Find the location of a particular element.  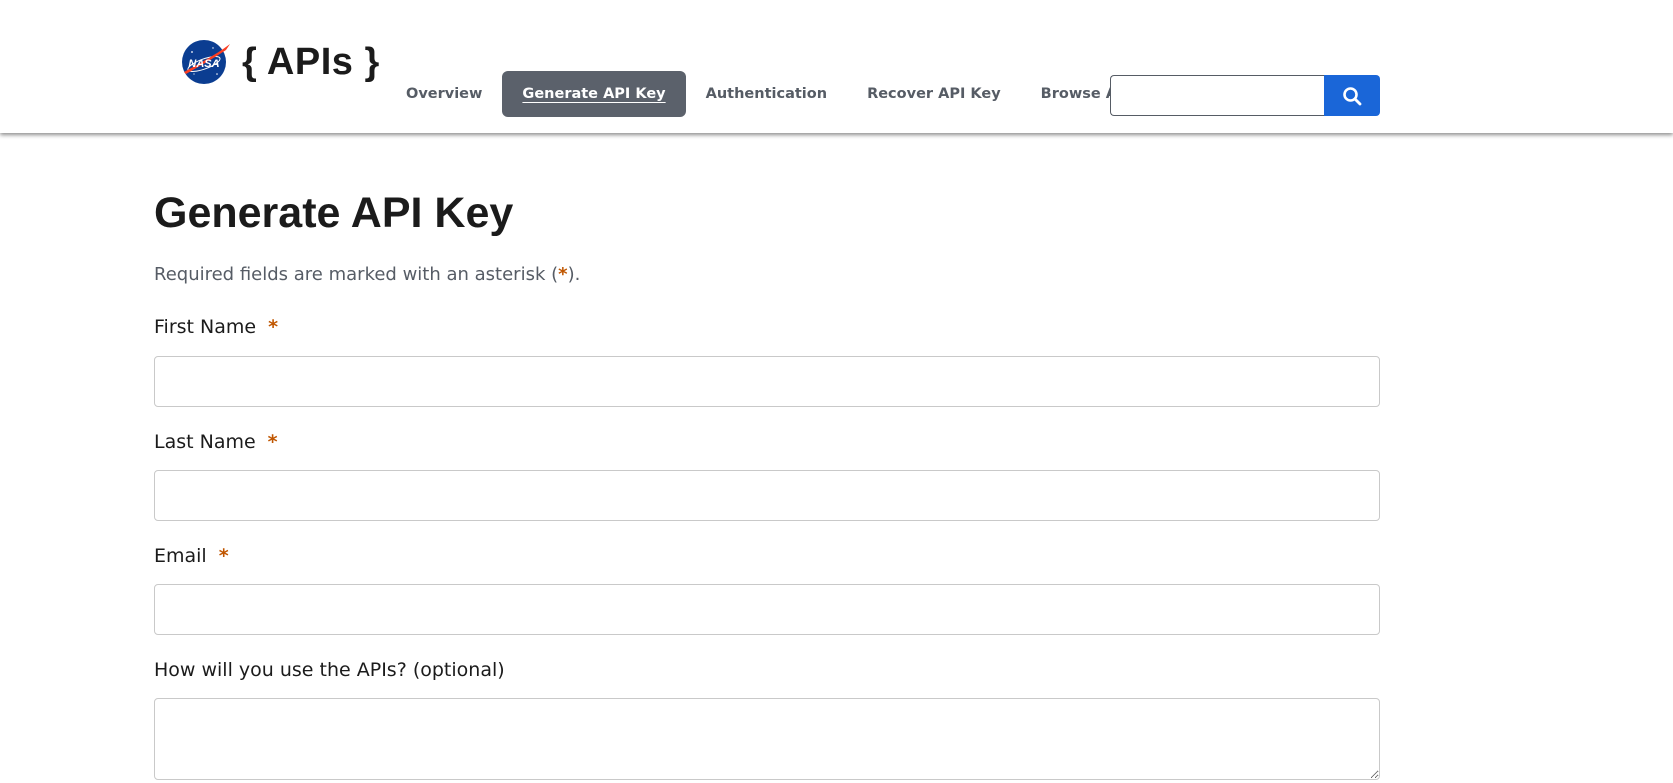

first-name-label-text: First Name is located at coordinates (205, 327).